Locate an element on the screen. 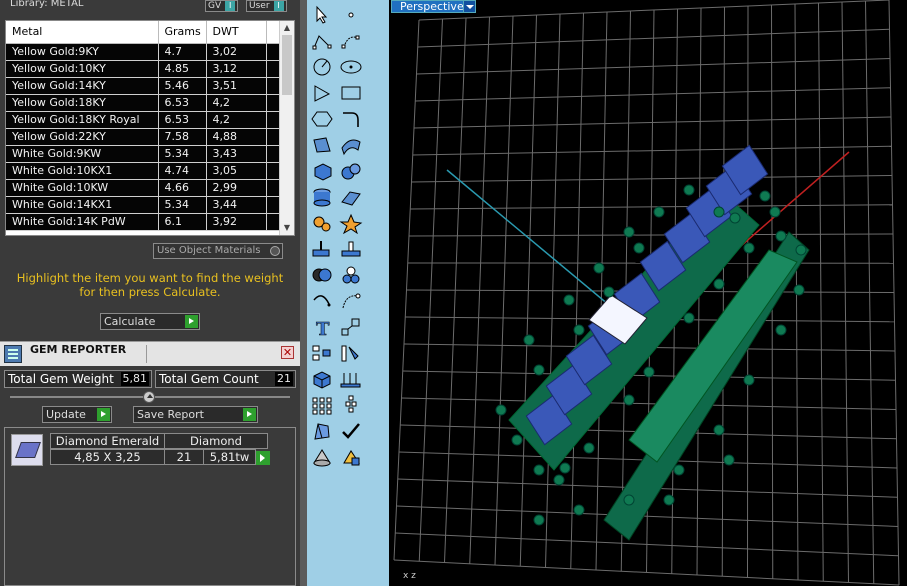 This screenshot has height=586, width=907. user-toggle-button: User I is located at coordinates (266, 6).